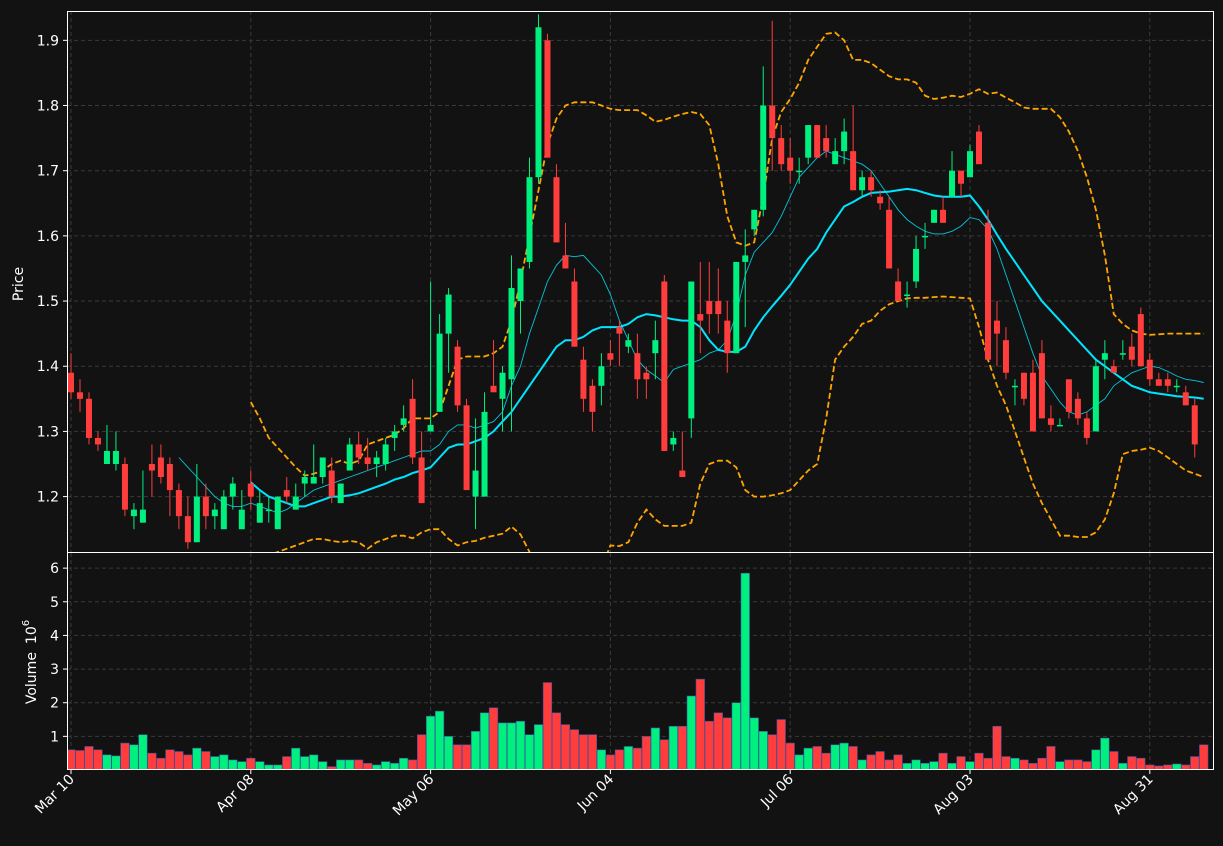  What do you see at coordinates (52, 269) in the screenshot?
I see `price-y-ticks: 1.2 1.3 1.4 1.5 1.6 1.7 1.8 1.9` at bounding box center [52, 269].